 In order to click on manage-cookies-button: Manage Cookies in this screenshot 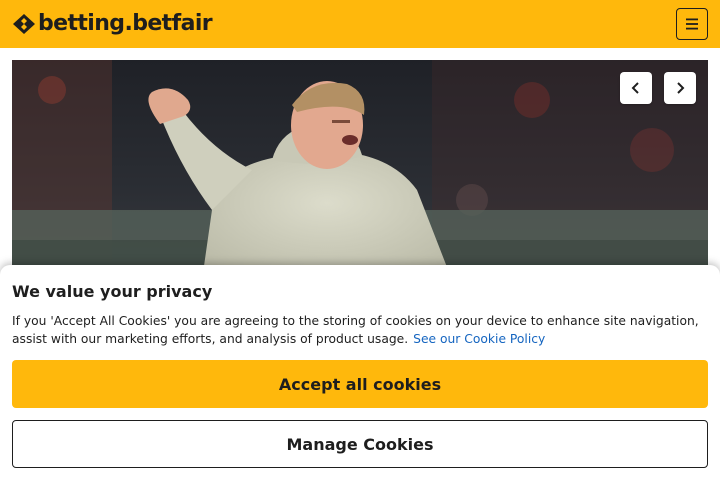, I will do `click(360, 444)`.